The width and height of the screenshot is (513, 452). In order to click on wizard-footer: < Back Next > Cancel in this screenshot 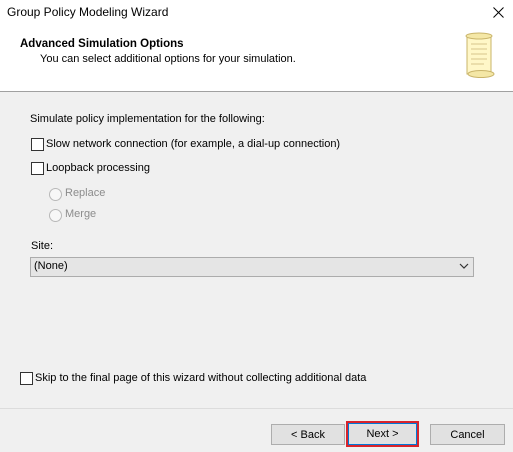, I will do `click(256, 430)`.